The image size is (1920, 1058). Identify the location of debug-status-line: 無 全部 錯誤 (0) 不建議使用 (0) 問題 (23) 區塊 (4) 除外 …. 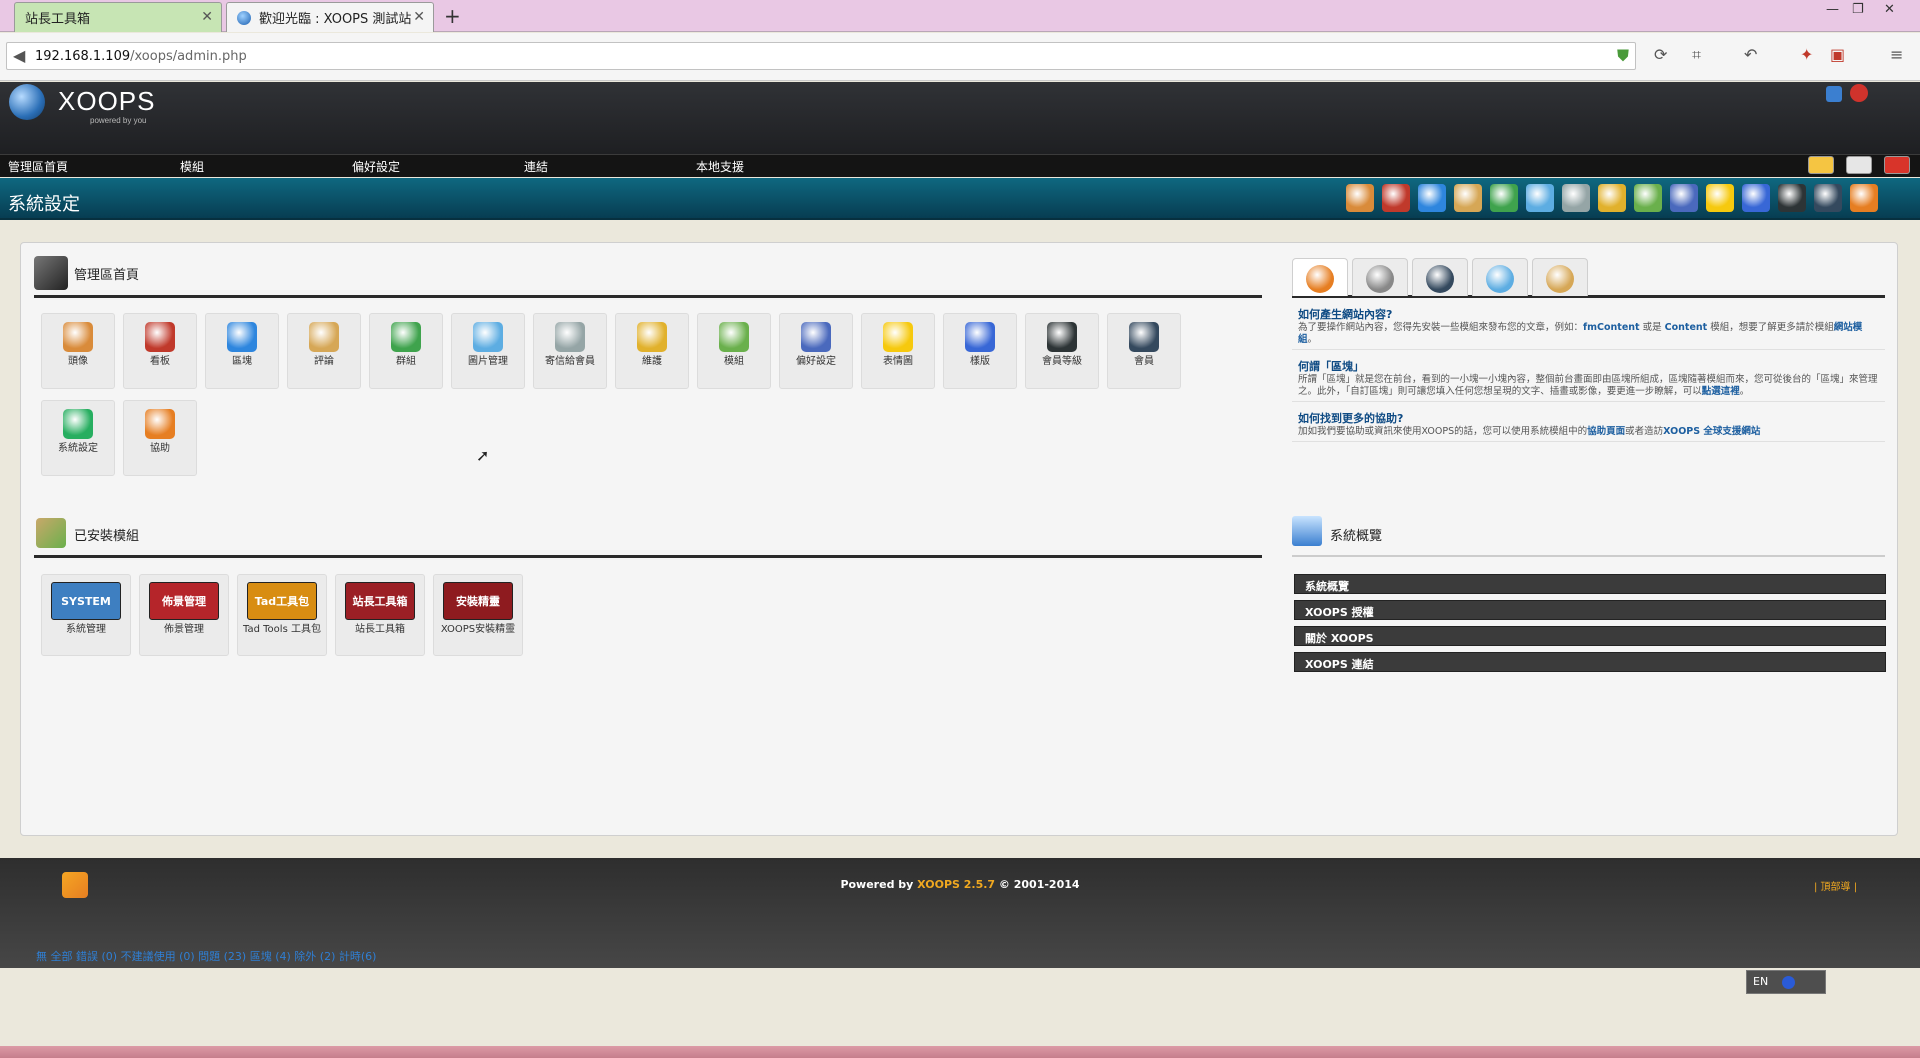
(206, 956).